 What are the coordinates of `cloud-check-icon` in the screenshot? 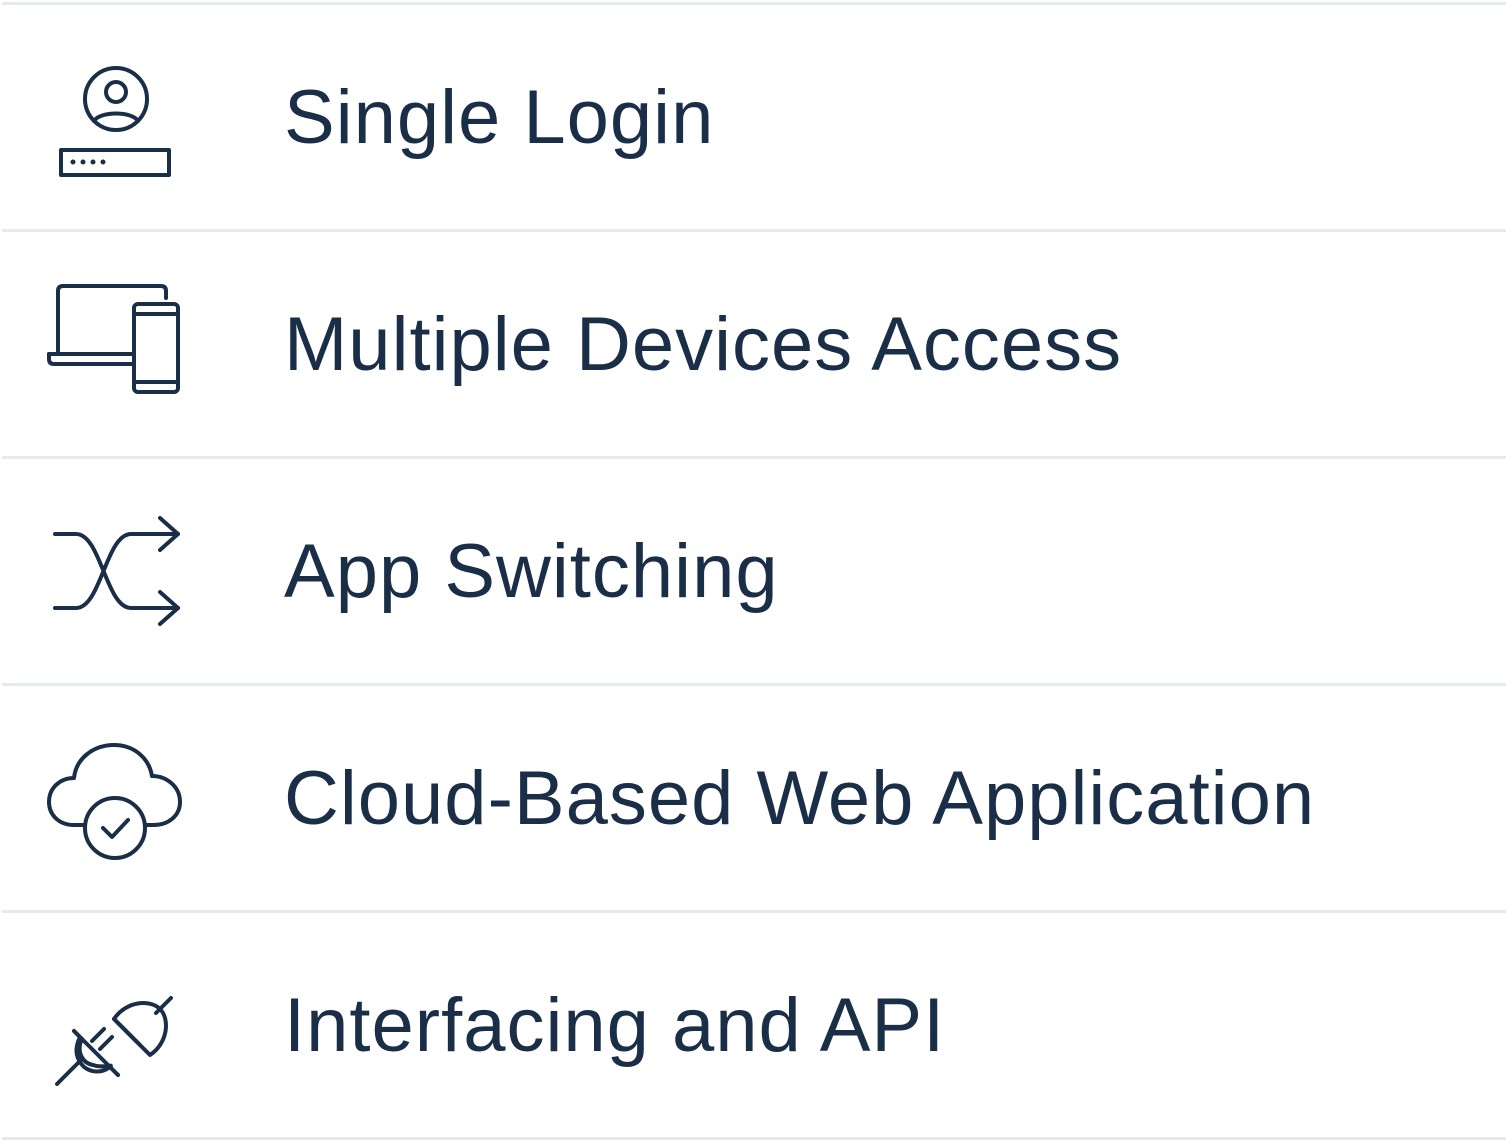 It's located at (116, 798).